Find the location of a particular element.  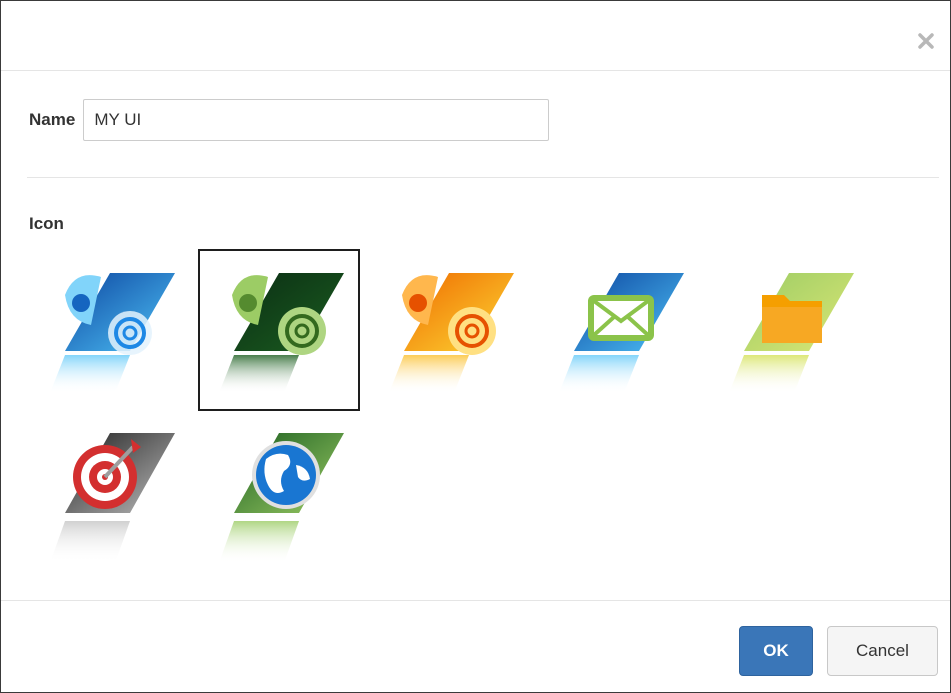

orange-shell-icon is located at coordinates (451, 333).